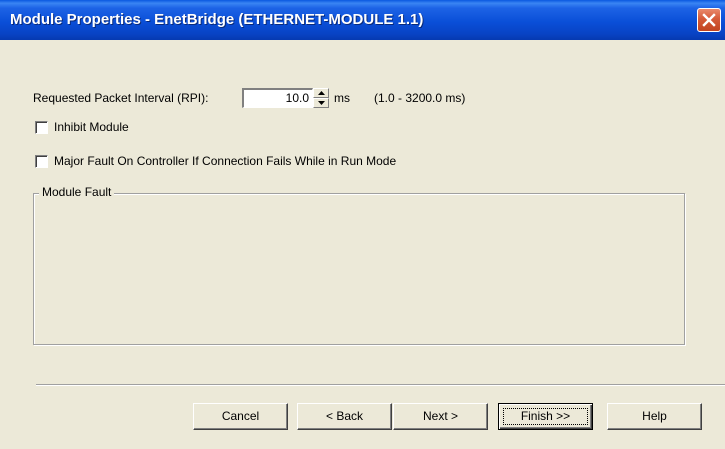 This screenshot has height=449, width=725. Describe the element at coordinates (380, 385) in the screenshot. I see `separator-line` at that location.